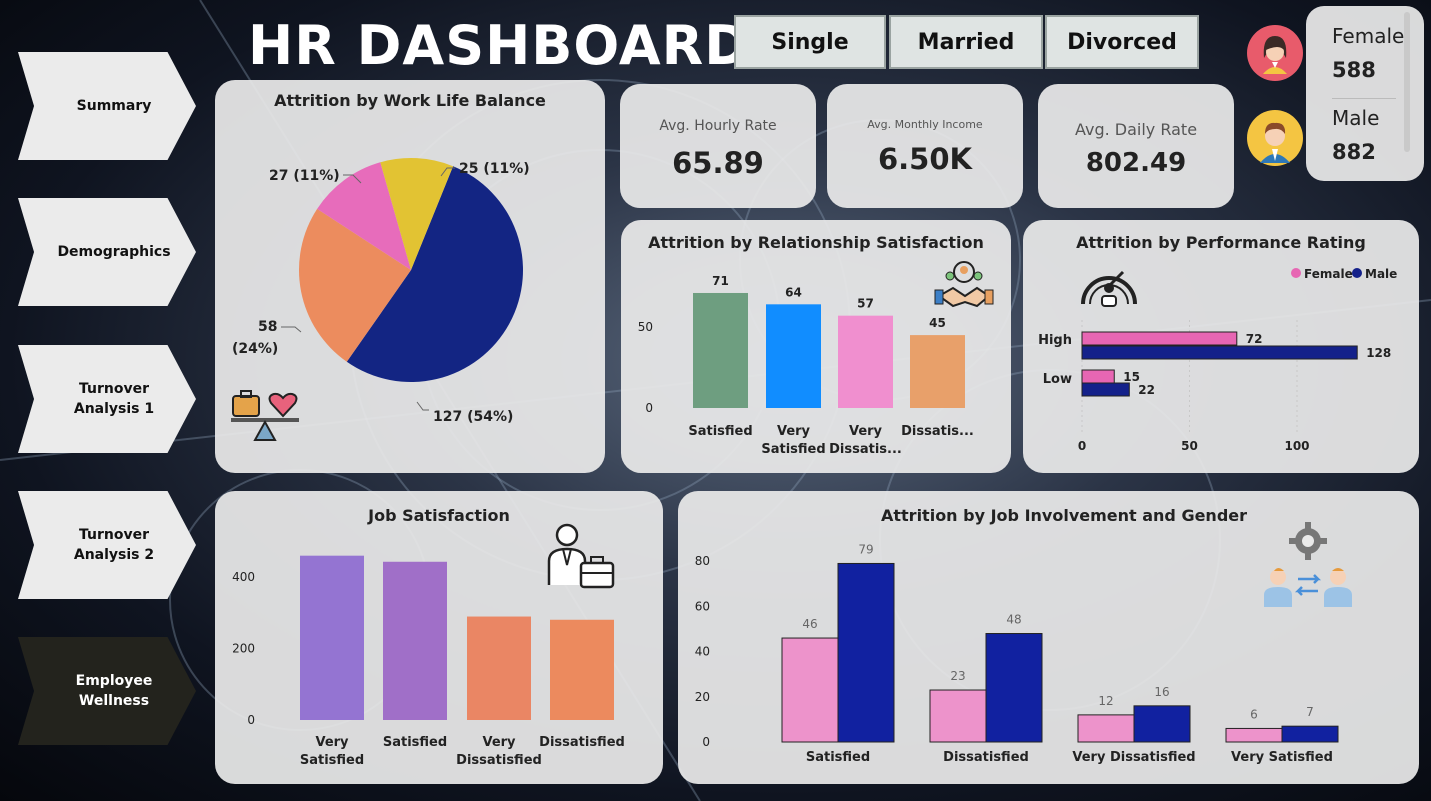 This screenshot has width=1431, height=801. What do you see at coordinates (865, 549) in the screenshot?
I see `data-label: 79` at bounding box center [865, 549].